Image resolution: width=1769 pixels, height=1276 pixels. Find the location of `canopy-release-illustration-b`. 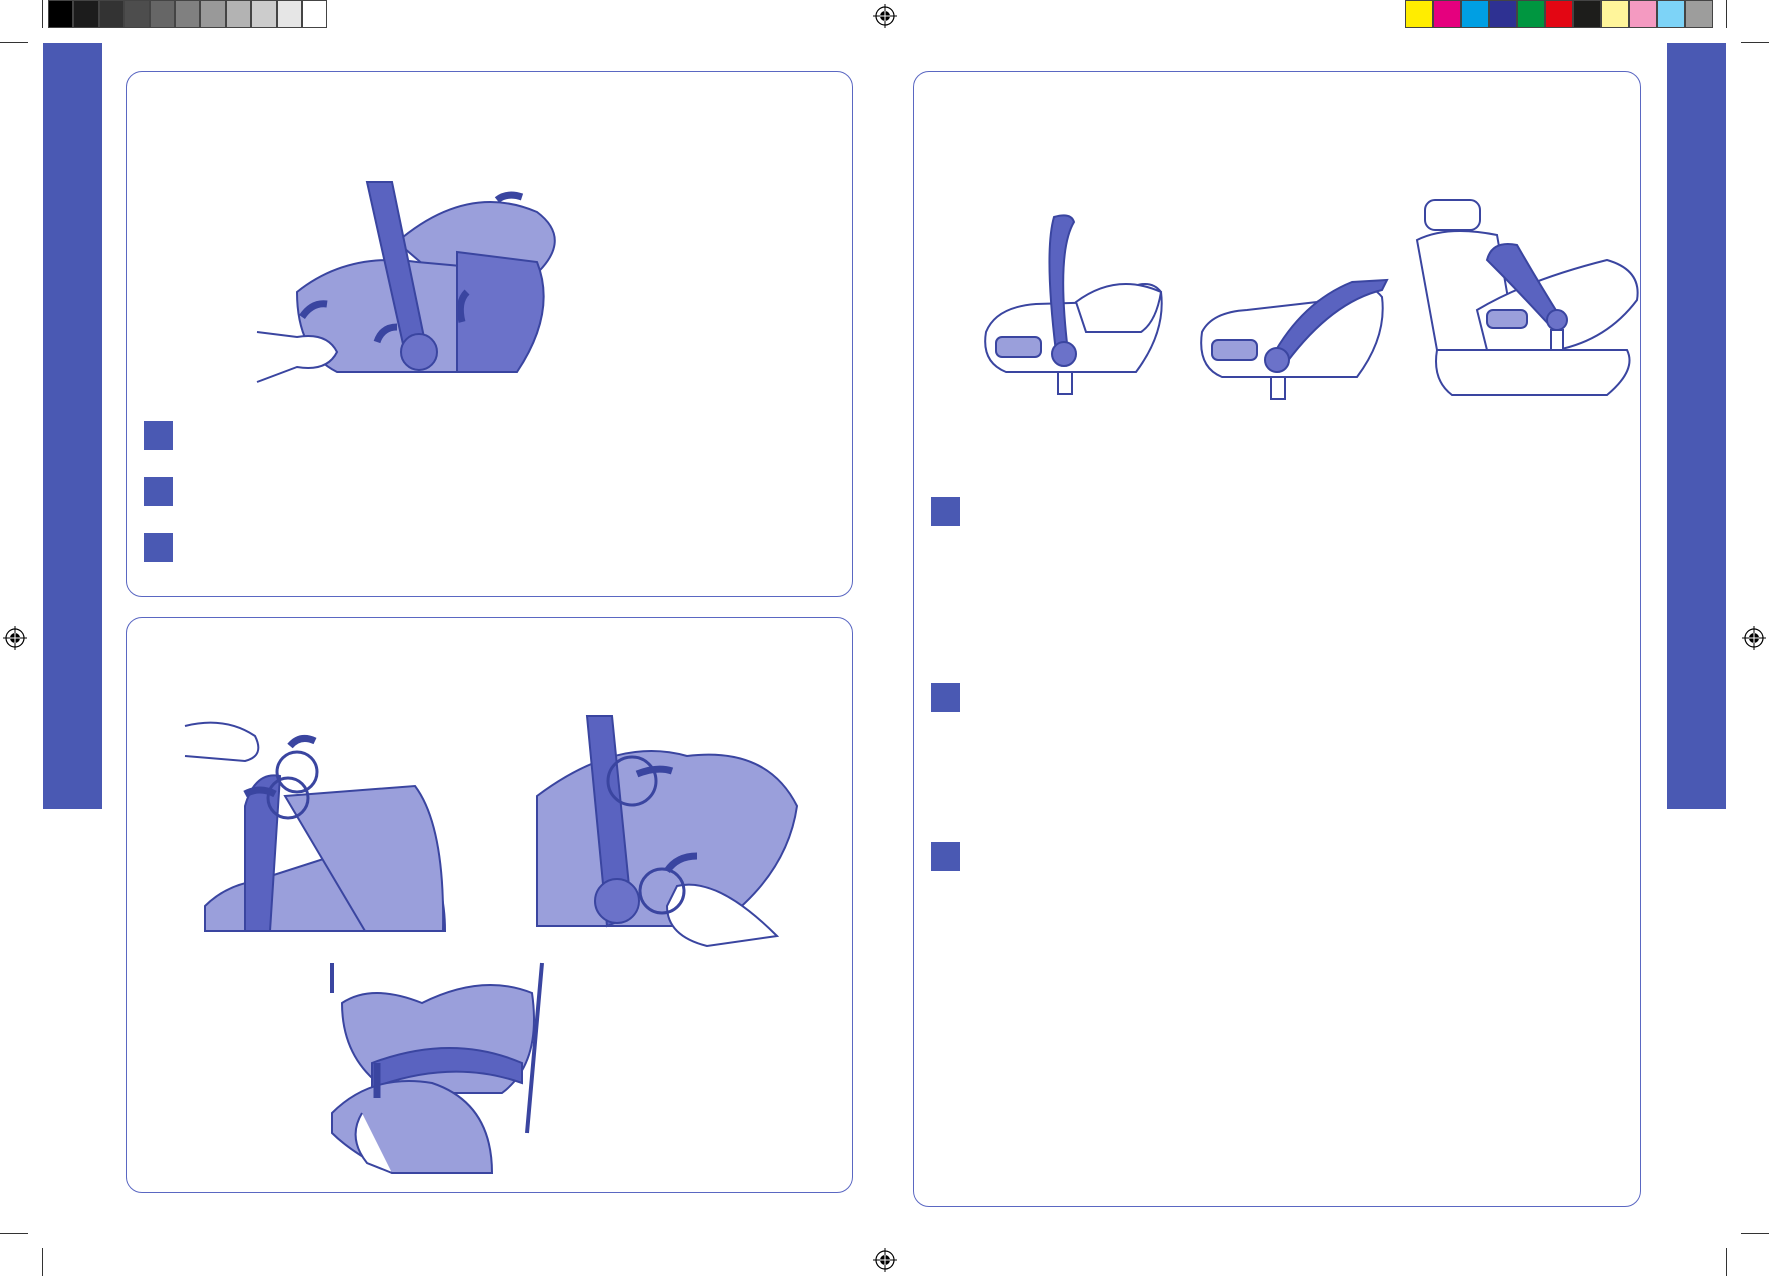

canopy-release-illustration-b is located at coordinates (667, 831).